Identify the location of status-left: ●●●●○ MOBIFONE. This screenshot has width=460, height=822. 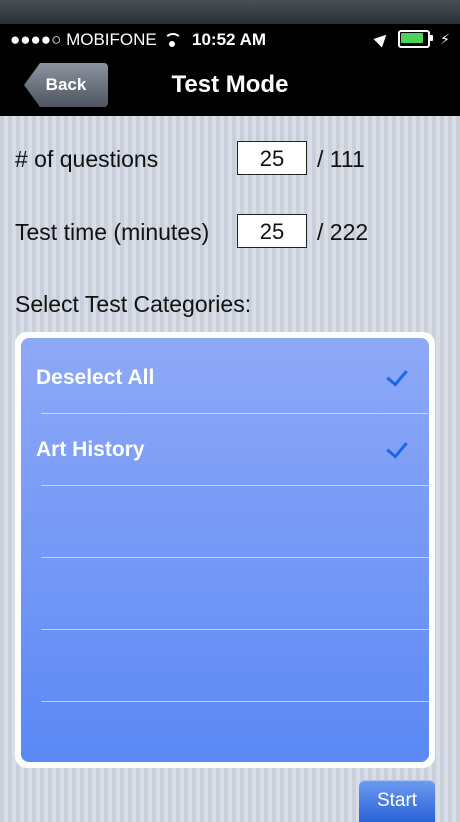
(96, 40).